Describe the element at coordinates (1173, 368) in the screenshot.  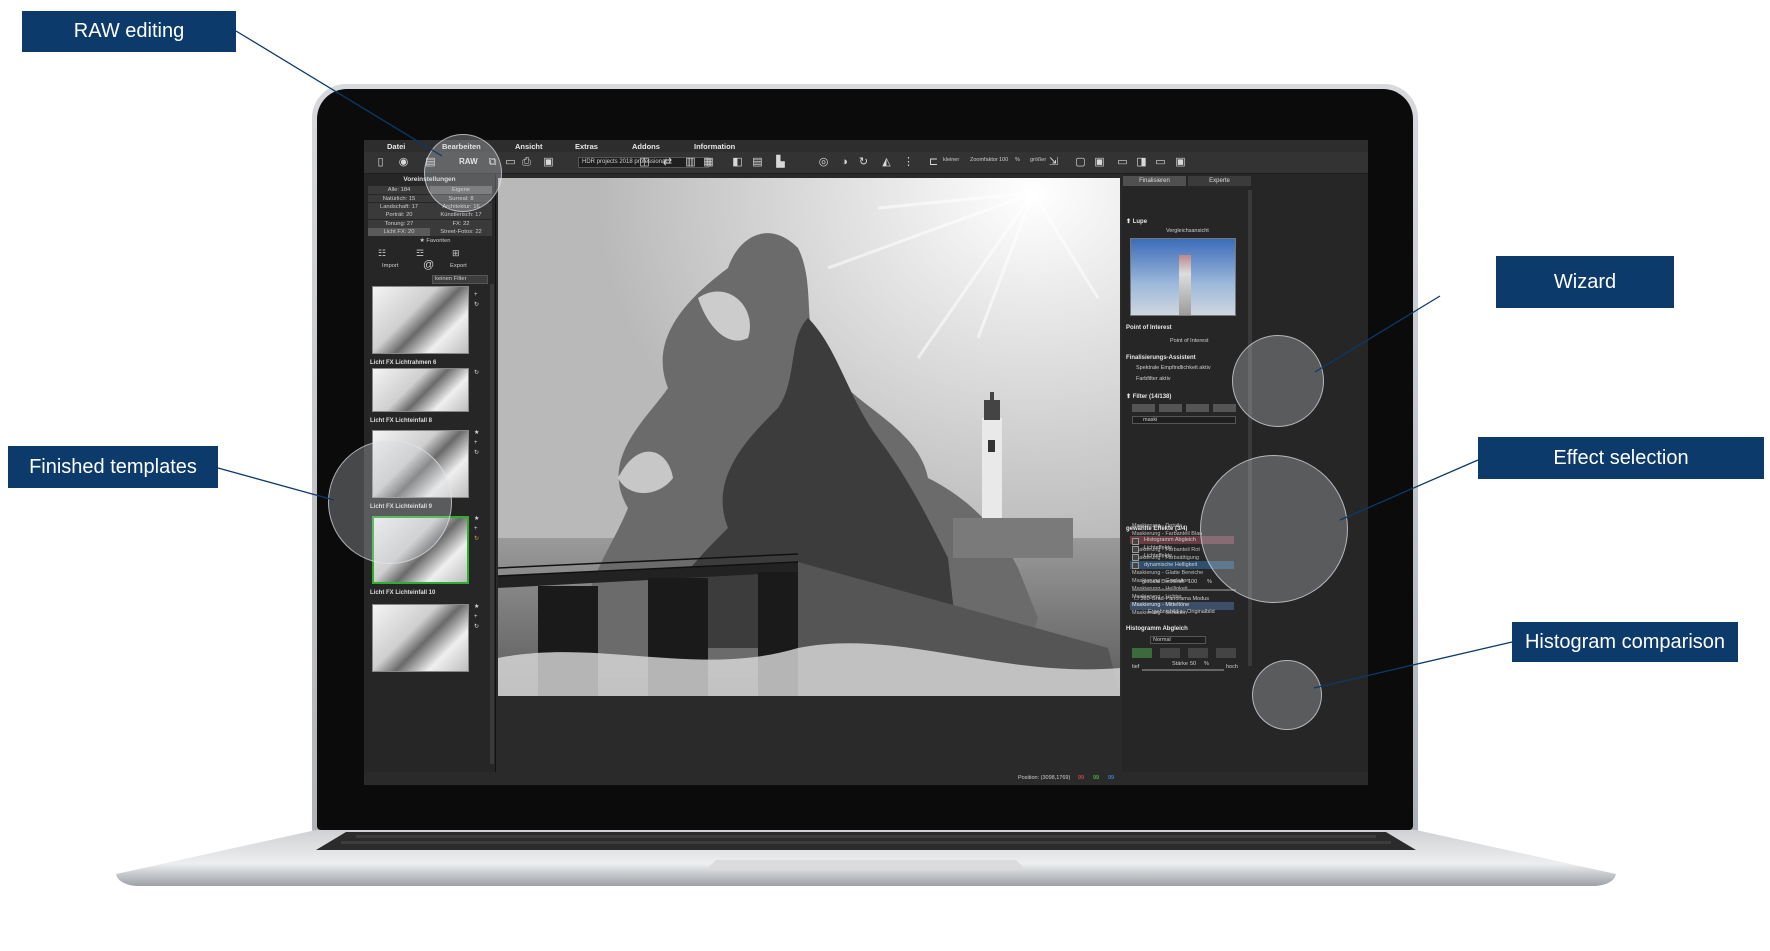
I see `wizard-option-spectral: Spektrale Empfindlichkeit aktiv` at that location.